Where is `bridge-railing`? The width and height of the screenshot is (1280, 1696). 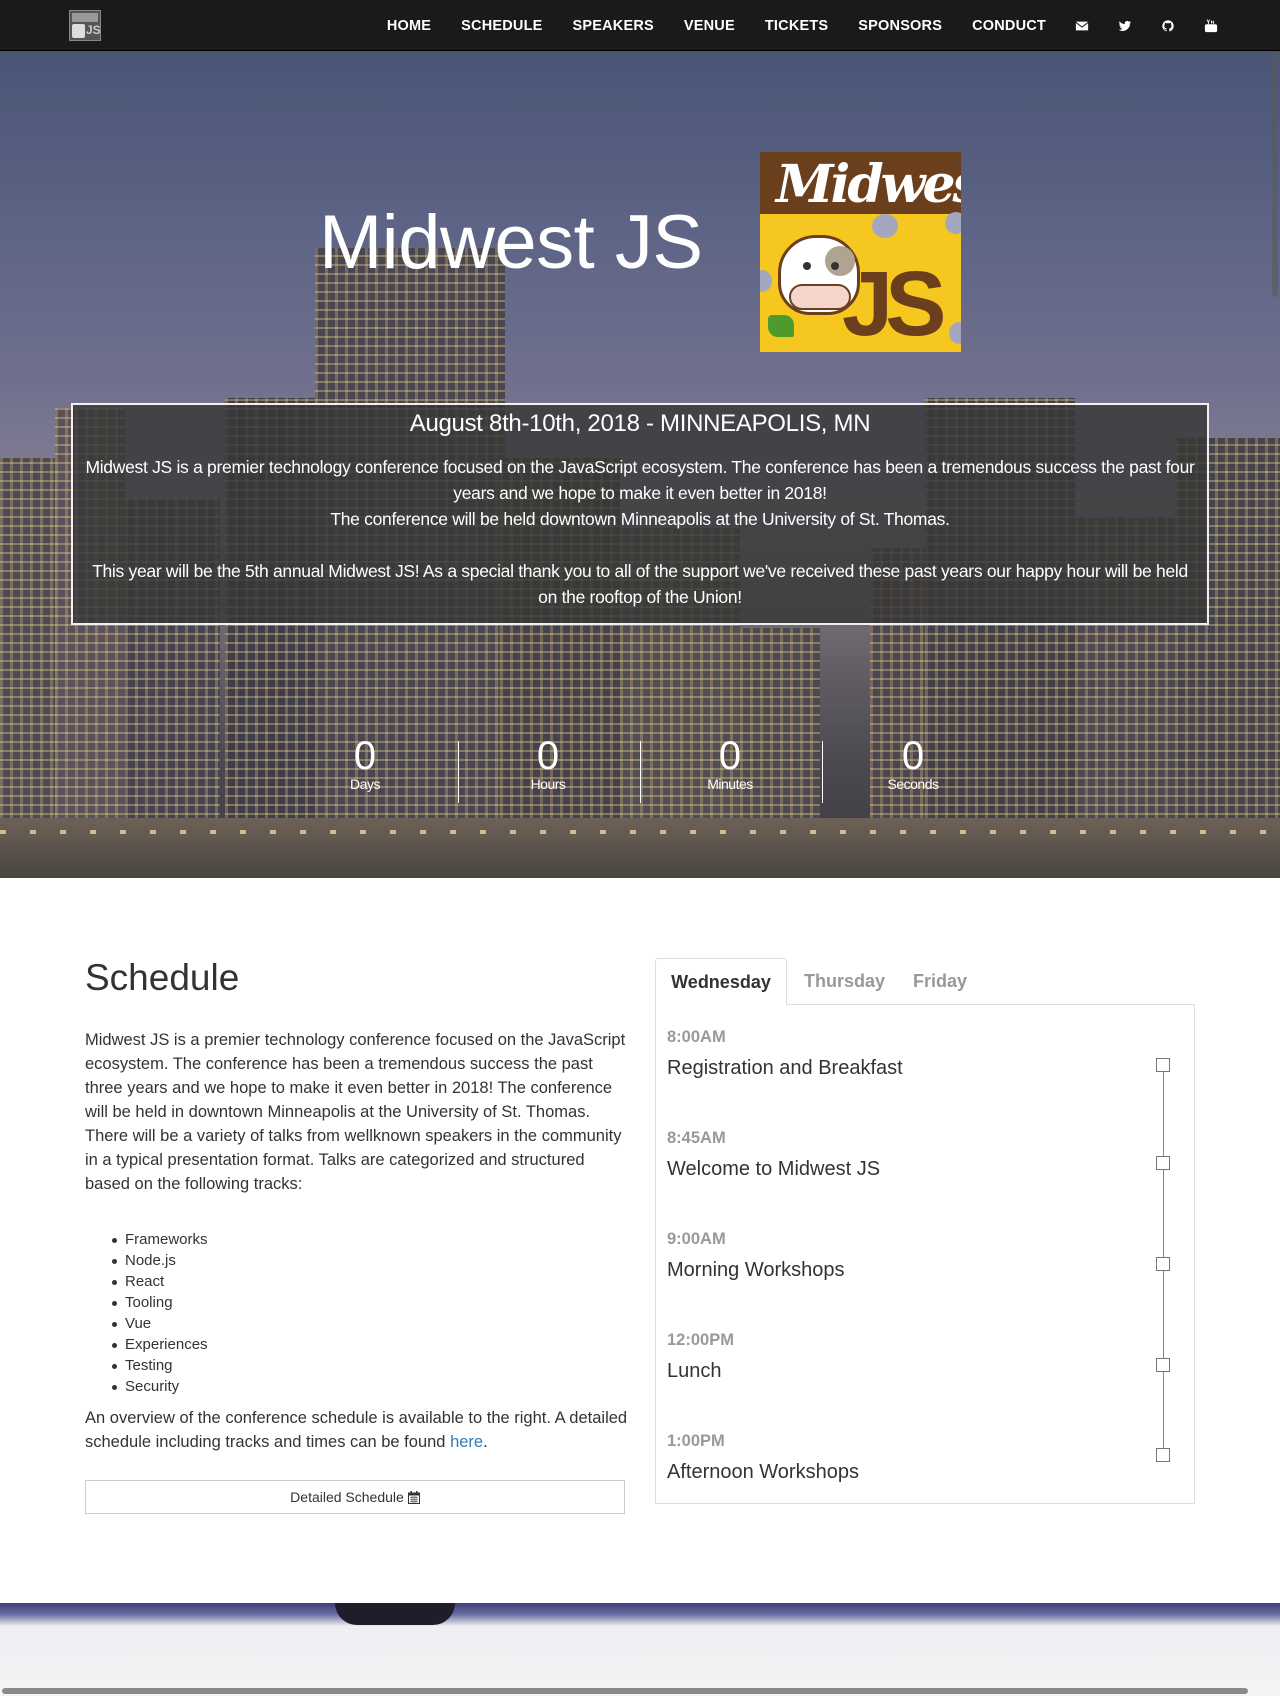
bridge-railing is located at coordinates (640, 832).